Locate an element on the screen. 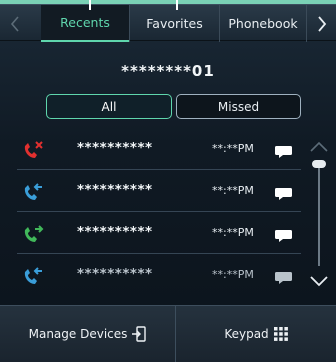 The image size is (336, 362). scroll-track is located at coordinates (319, 215).